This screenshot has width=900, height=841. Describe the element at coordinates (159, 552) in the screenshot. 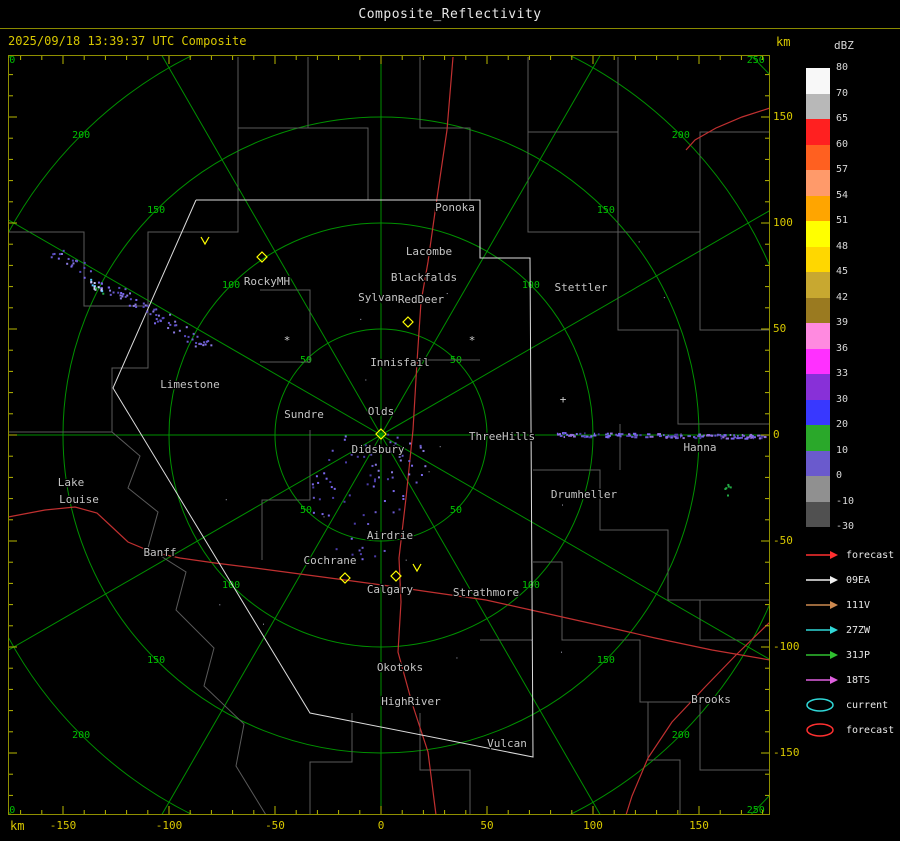

I see `city-label: Banff` at that location.